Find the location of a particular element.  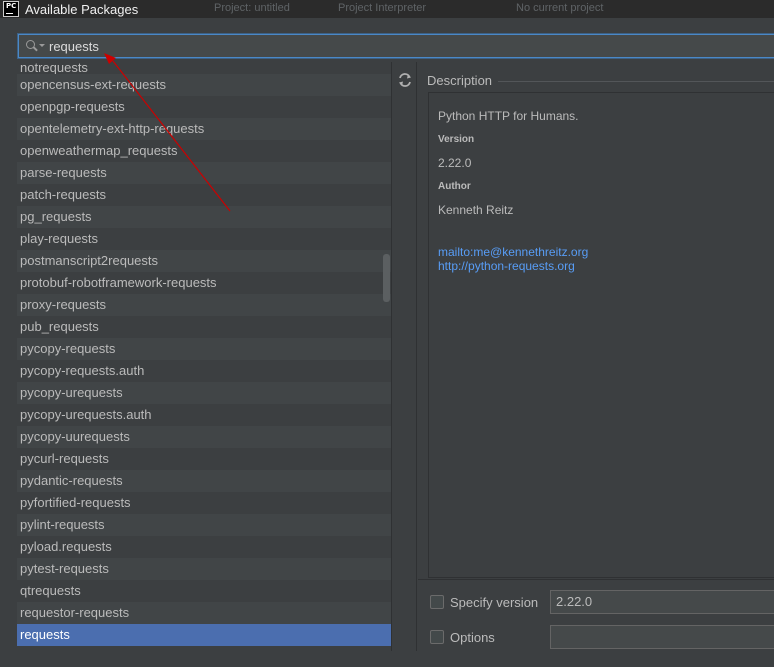

description-separator is located at coordinates (636, 81).